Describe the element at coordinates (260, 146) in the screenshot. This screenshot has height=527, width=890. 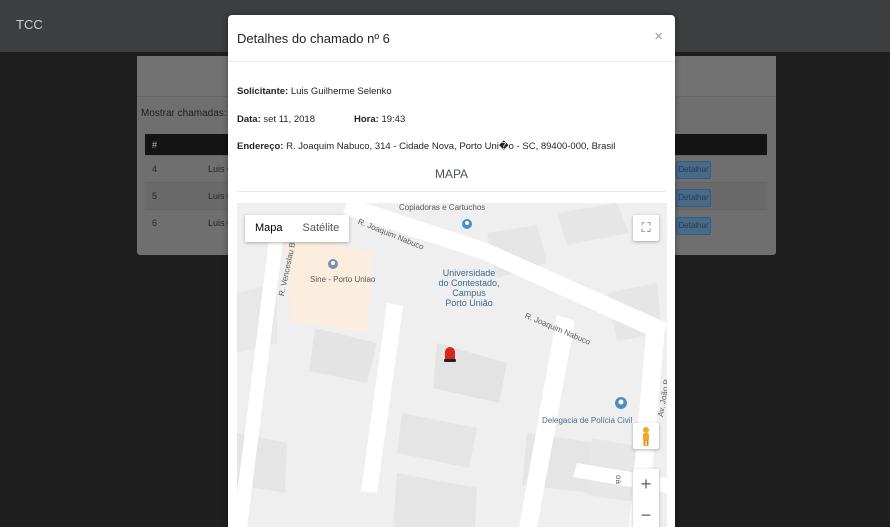
I see `address-label: Endereço:` at that location.